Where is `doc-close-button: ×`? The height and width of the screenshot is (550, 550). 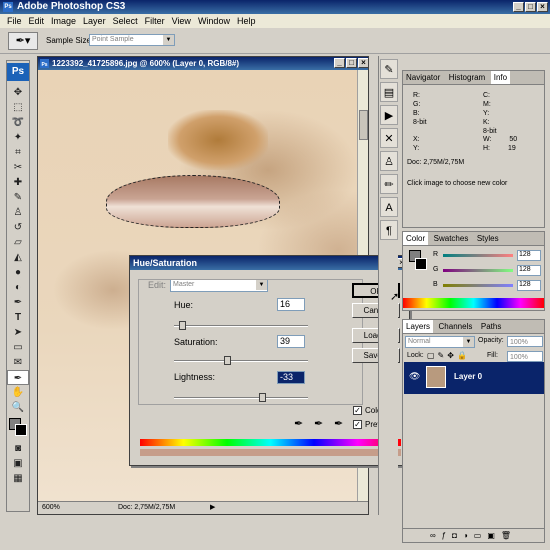
doc-close-button: × is located at coordinates (363, 63).